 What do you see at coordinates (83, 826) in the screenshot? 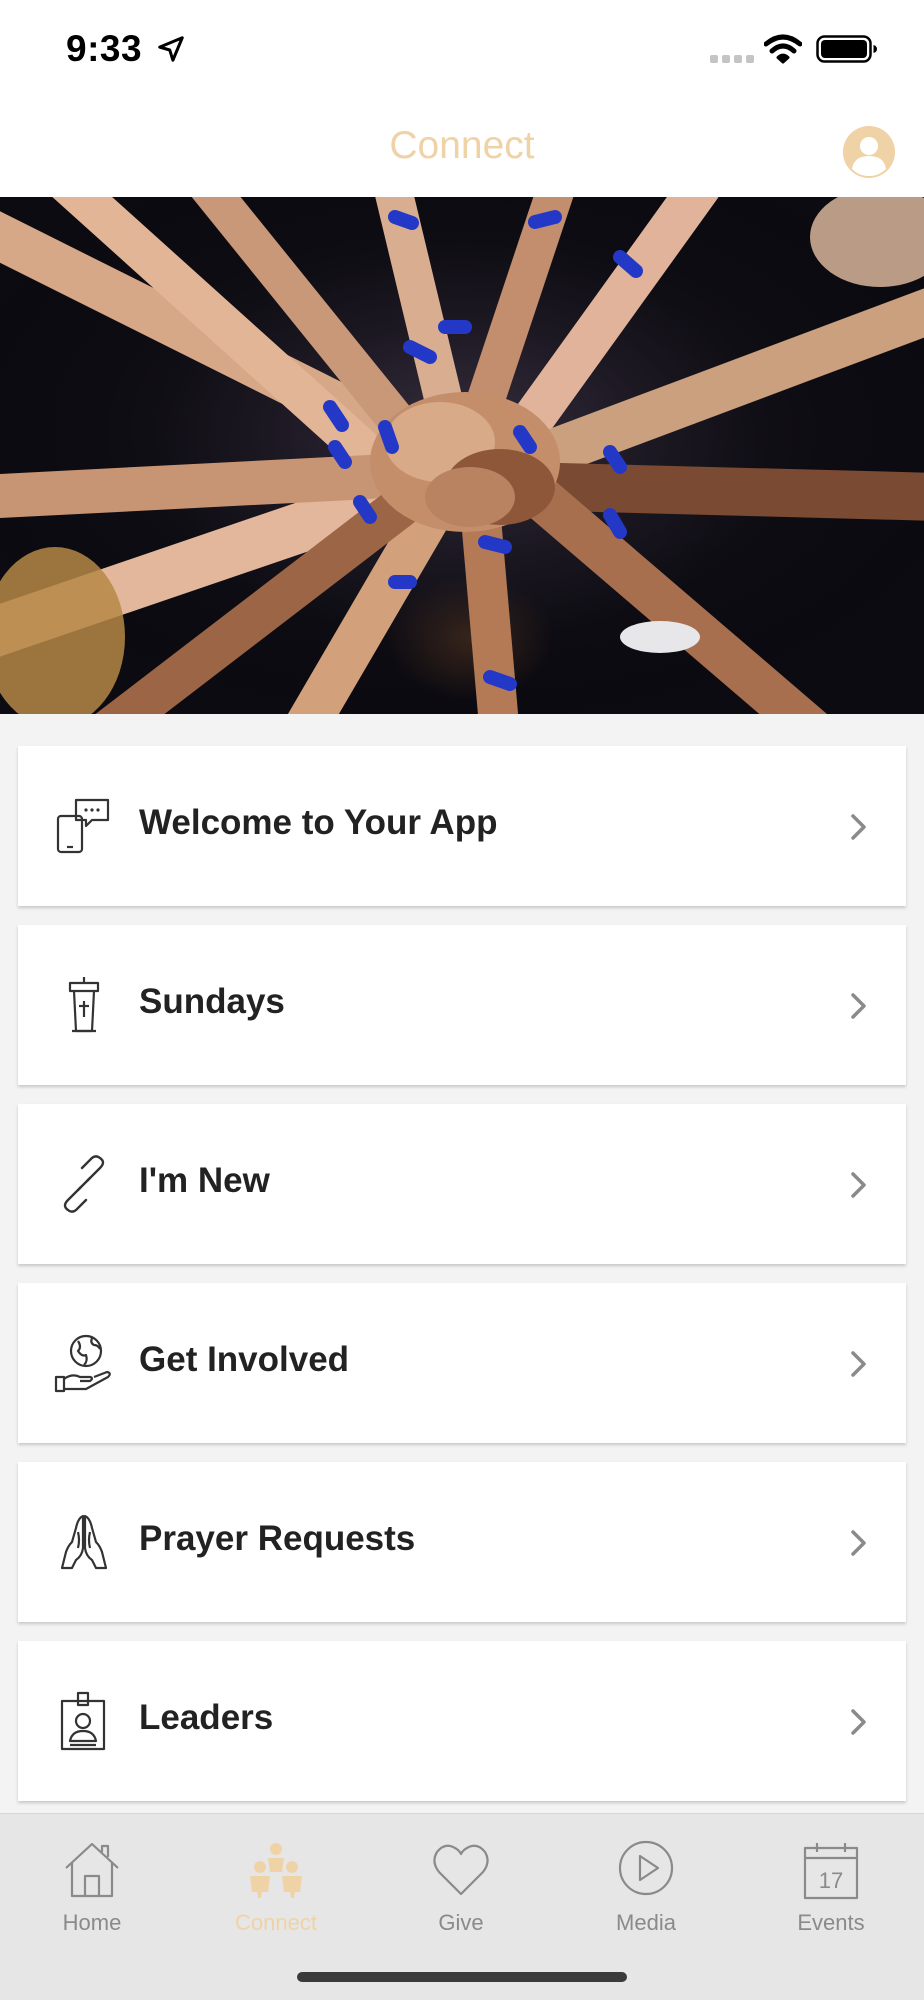
I see `phone-chat-icon` at bounding box center [83, 826].